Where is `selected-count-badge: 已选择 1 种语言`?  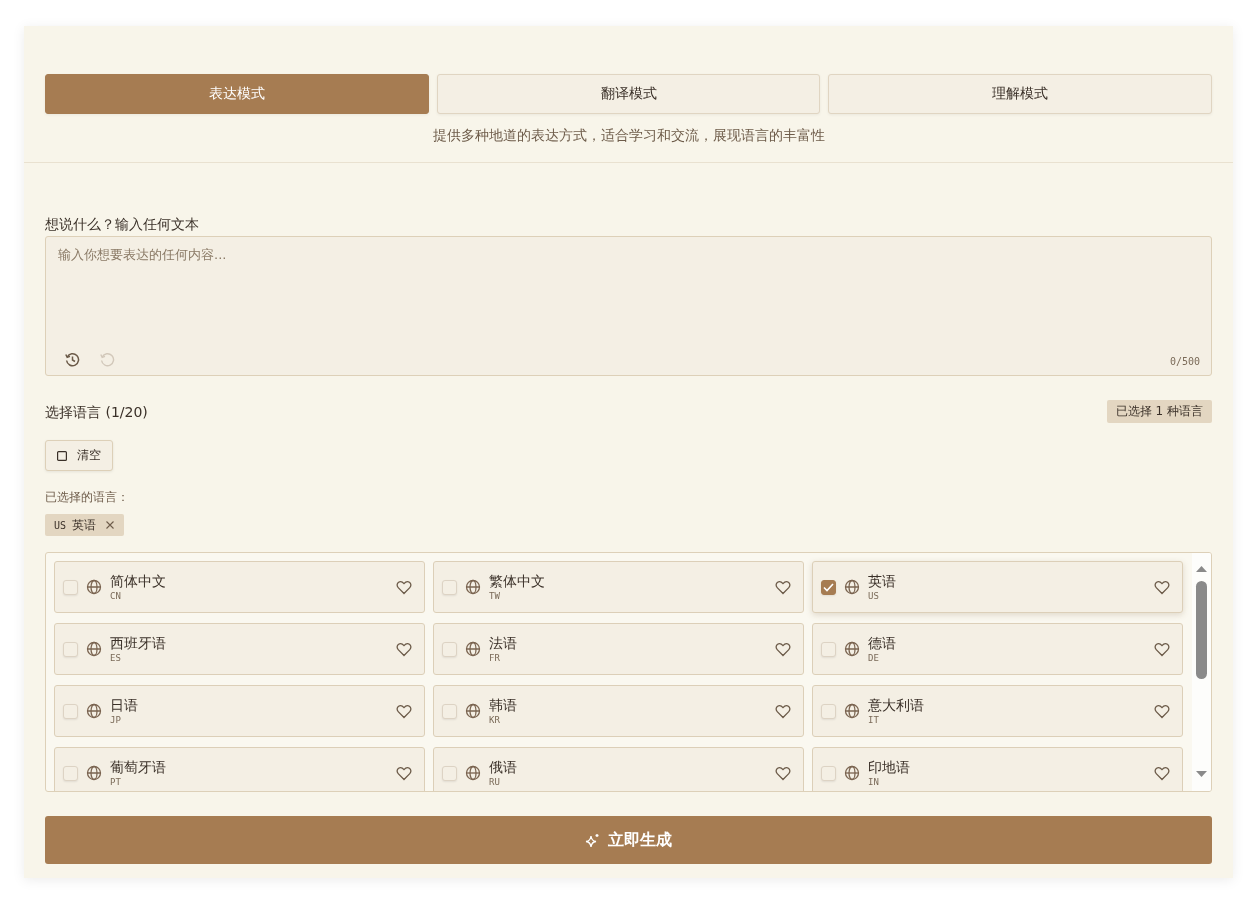
selected-count-badge: 已选择 1 种语言 is located at coordinates (1159, 411).